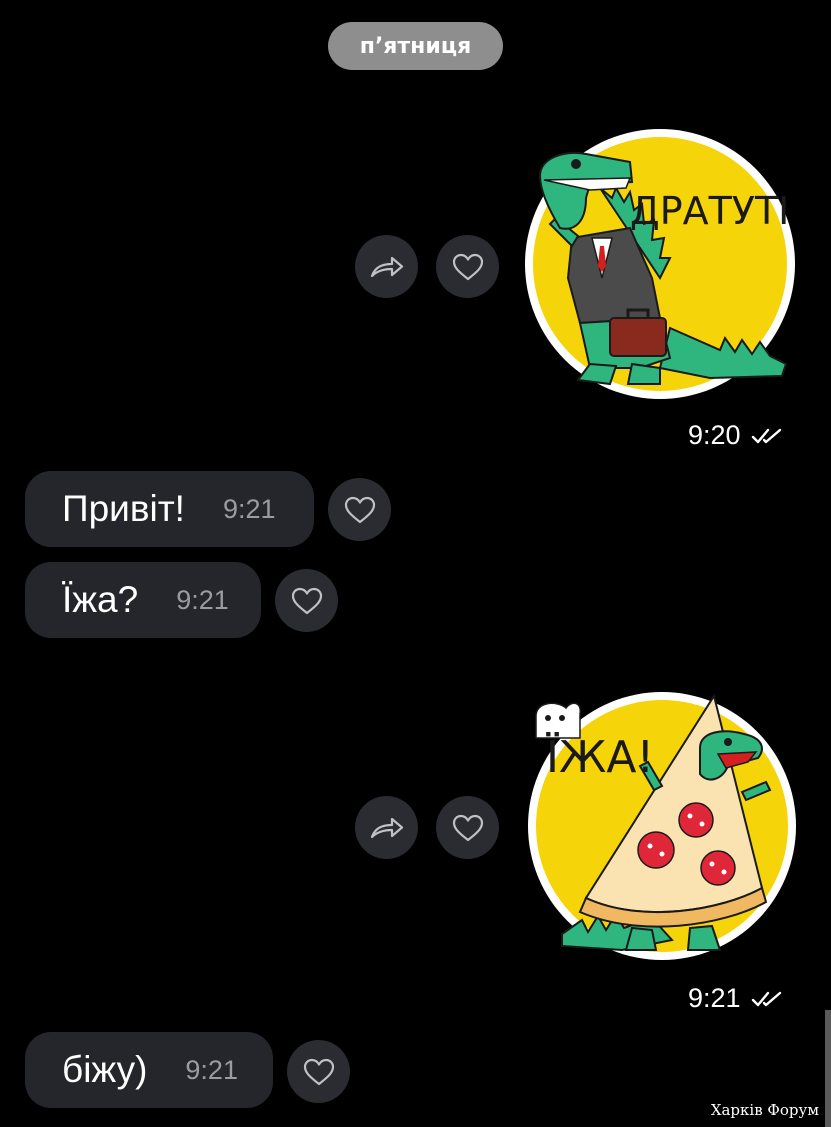  What do you see at coordinates (828, 1068) in the screenshot?
I see `scrollbar` at bounding box center [828, 1068].